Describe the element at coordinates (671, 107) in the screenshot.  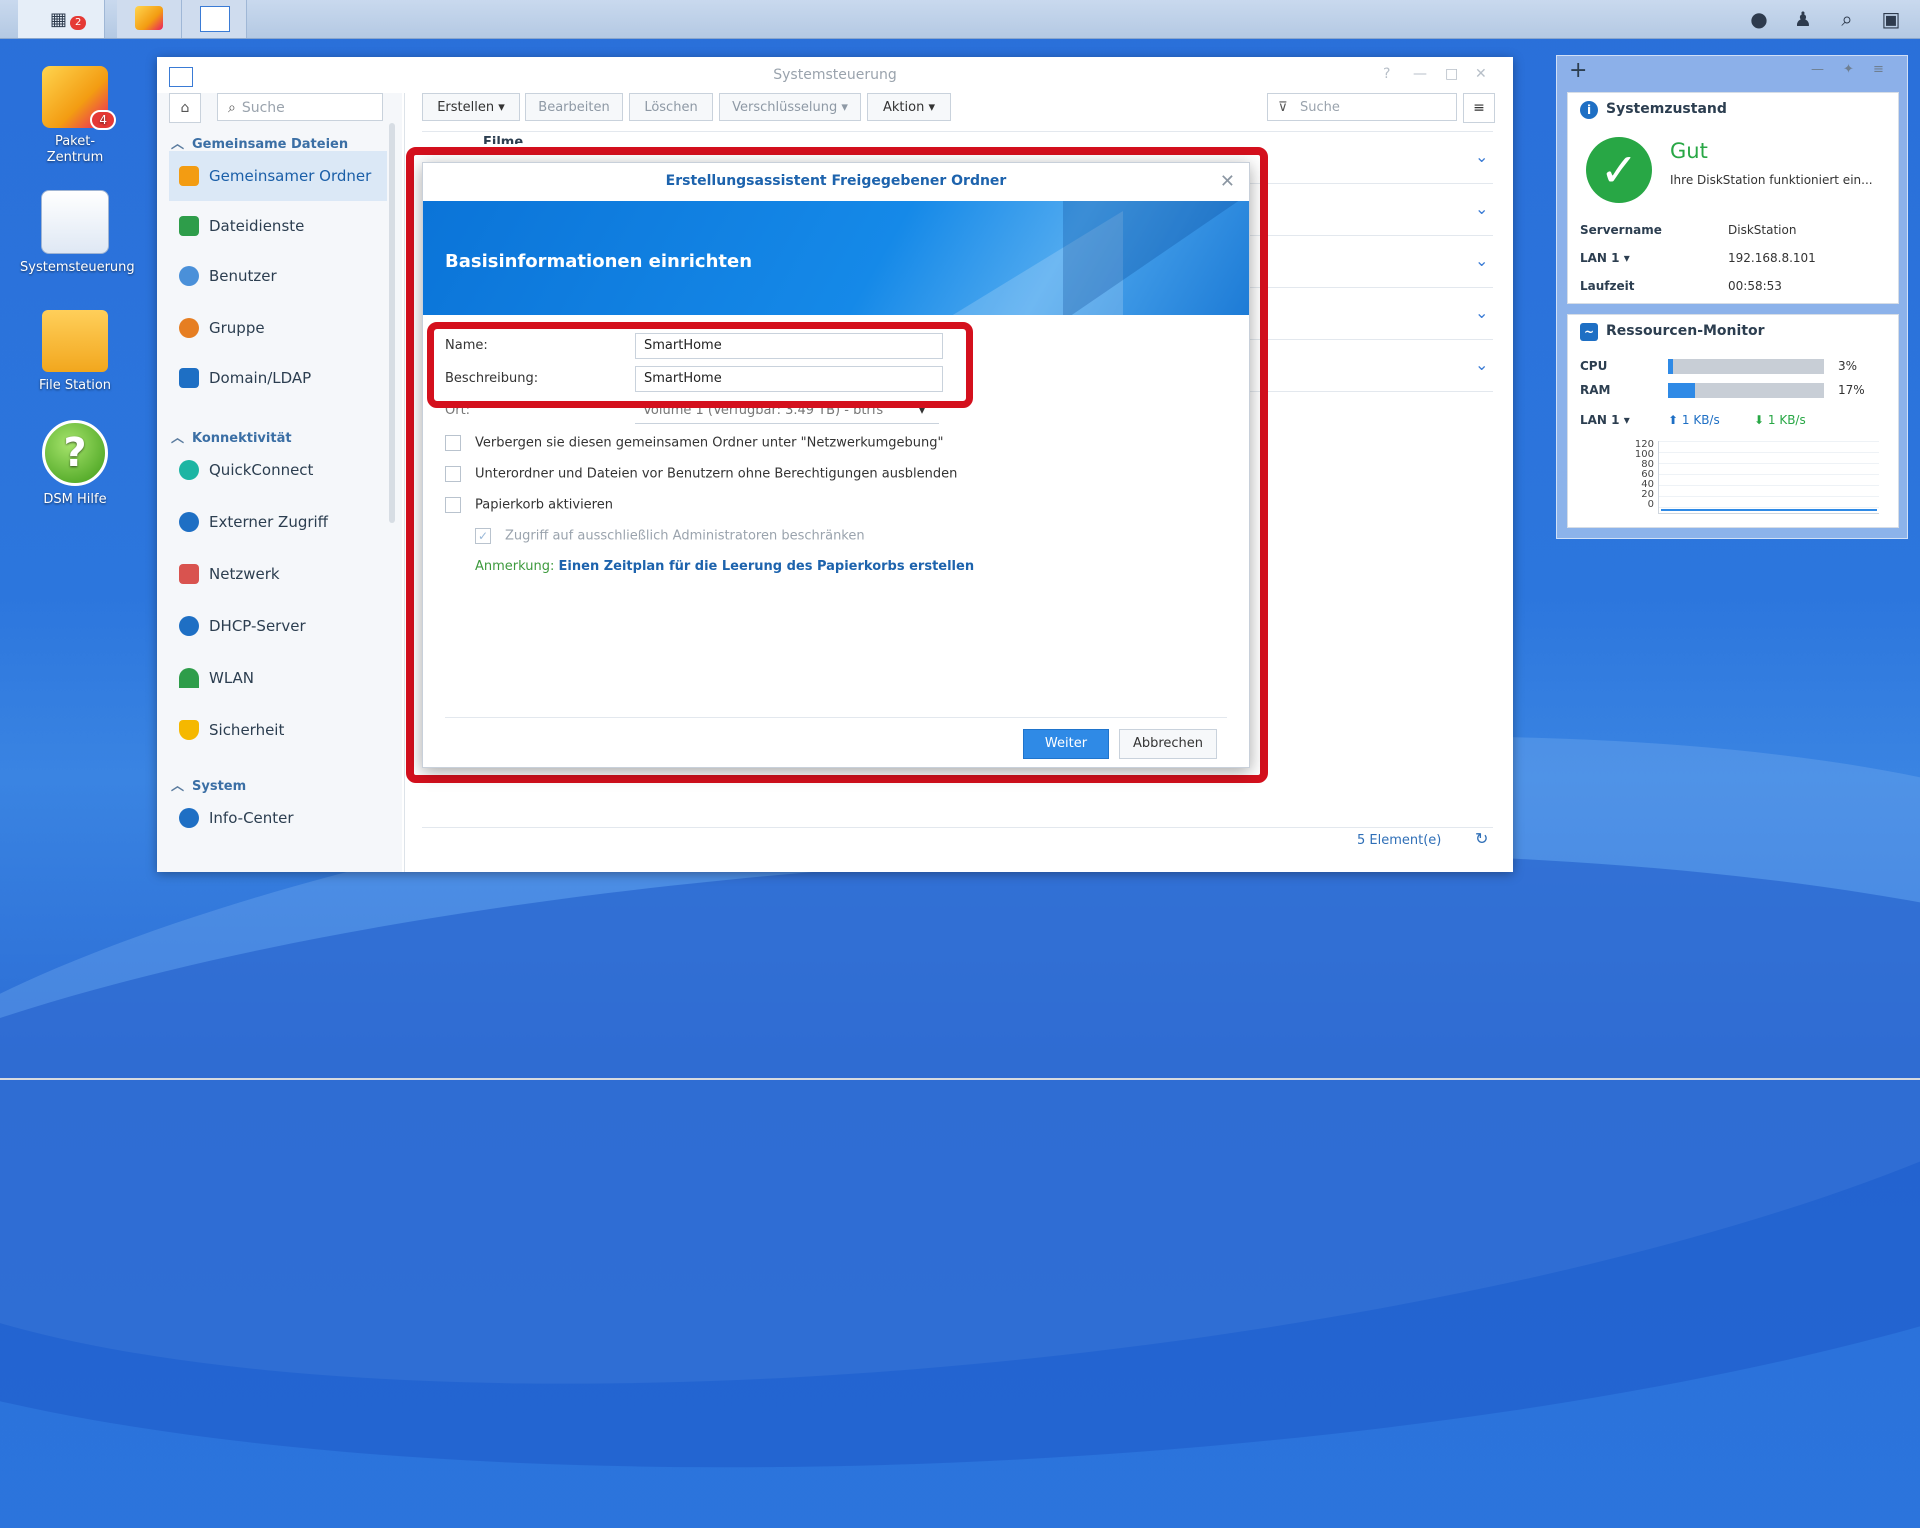
I see `delete-button: Löschen` at that location.